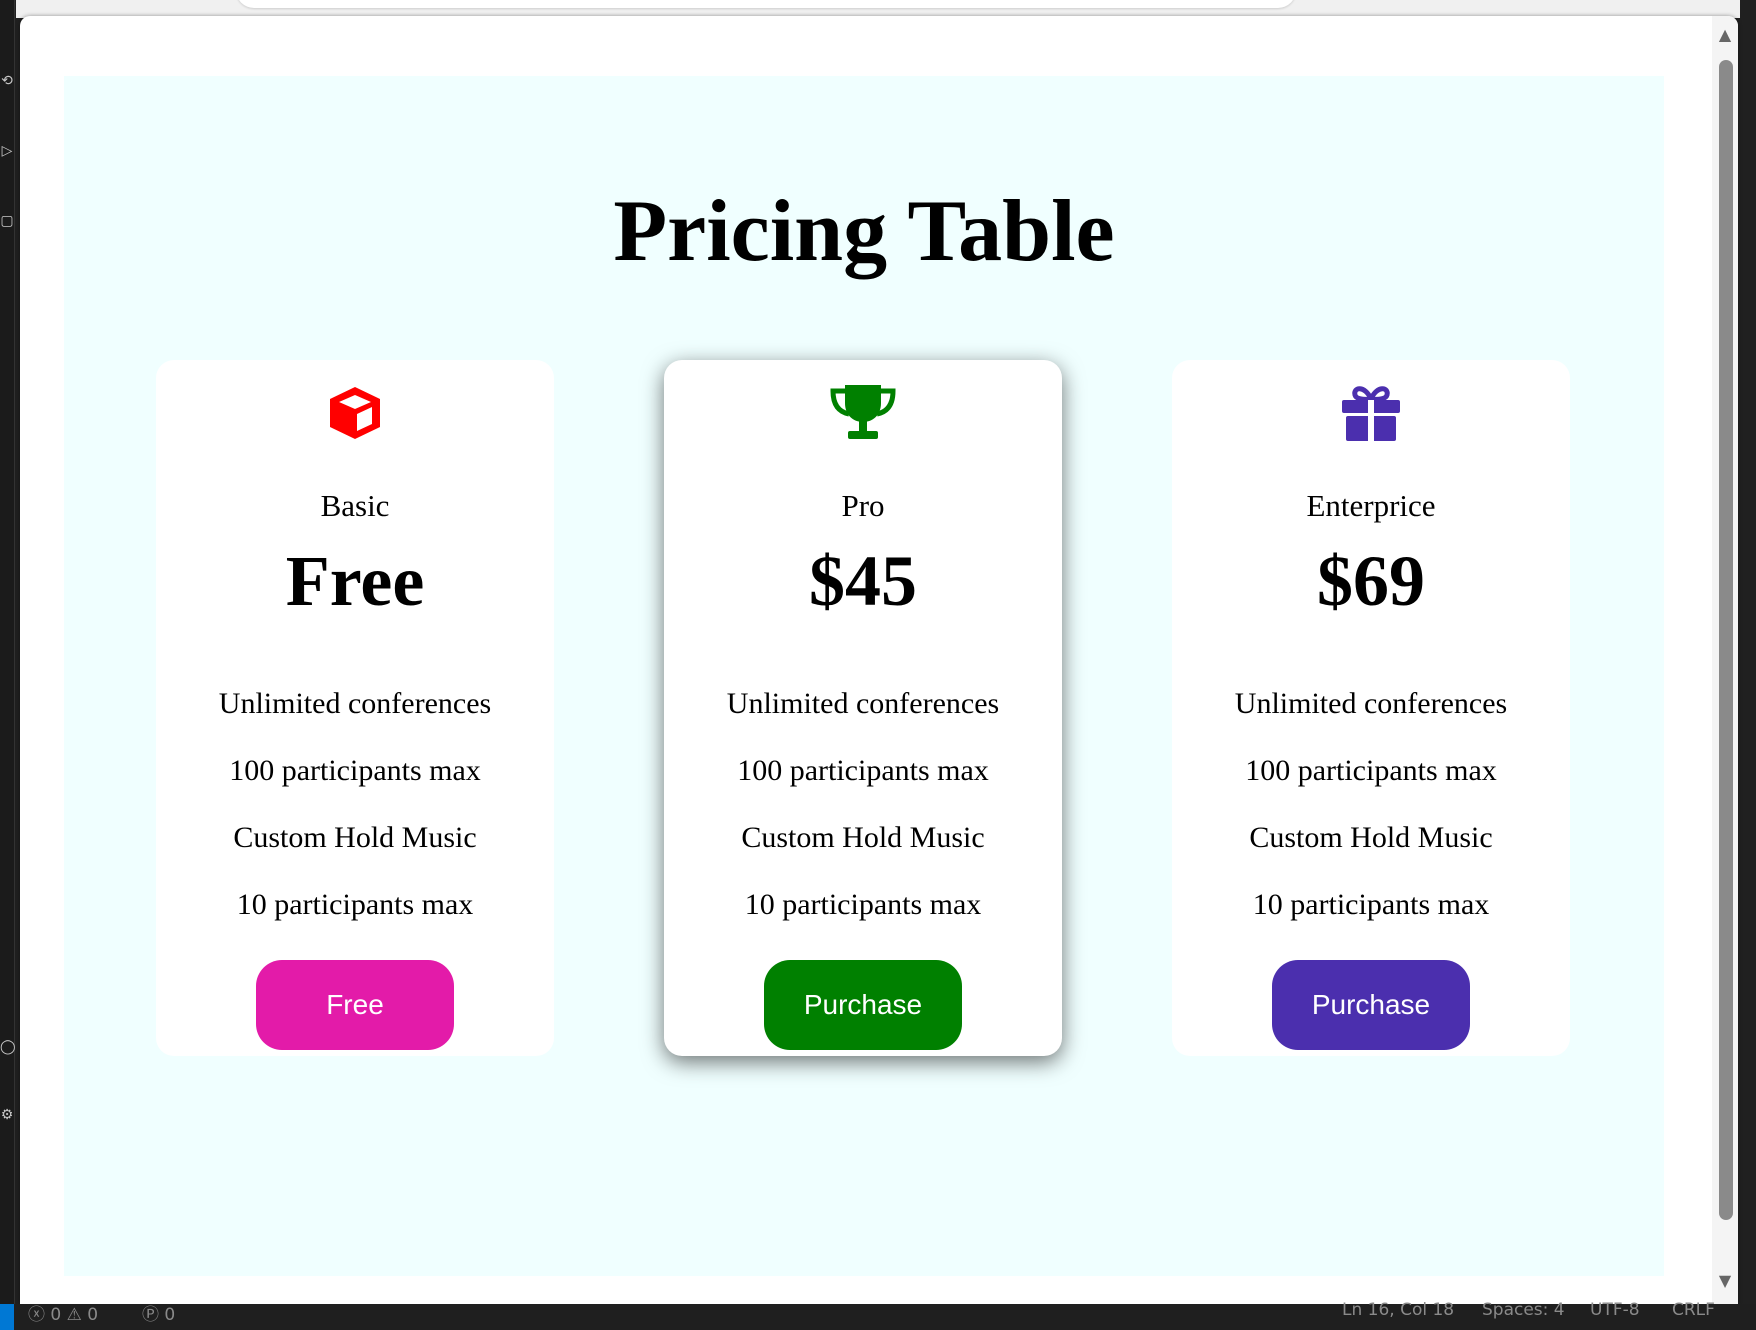 Image resolution: width=1756 pixels, height=1330 pixels. Describe the element at coordinates (8, 1047) in the screenshot. I see `account-icon: ◯` at that location.